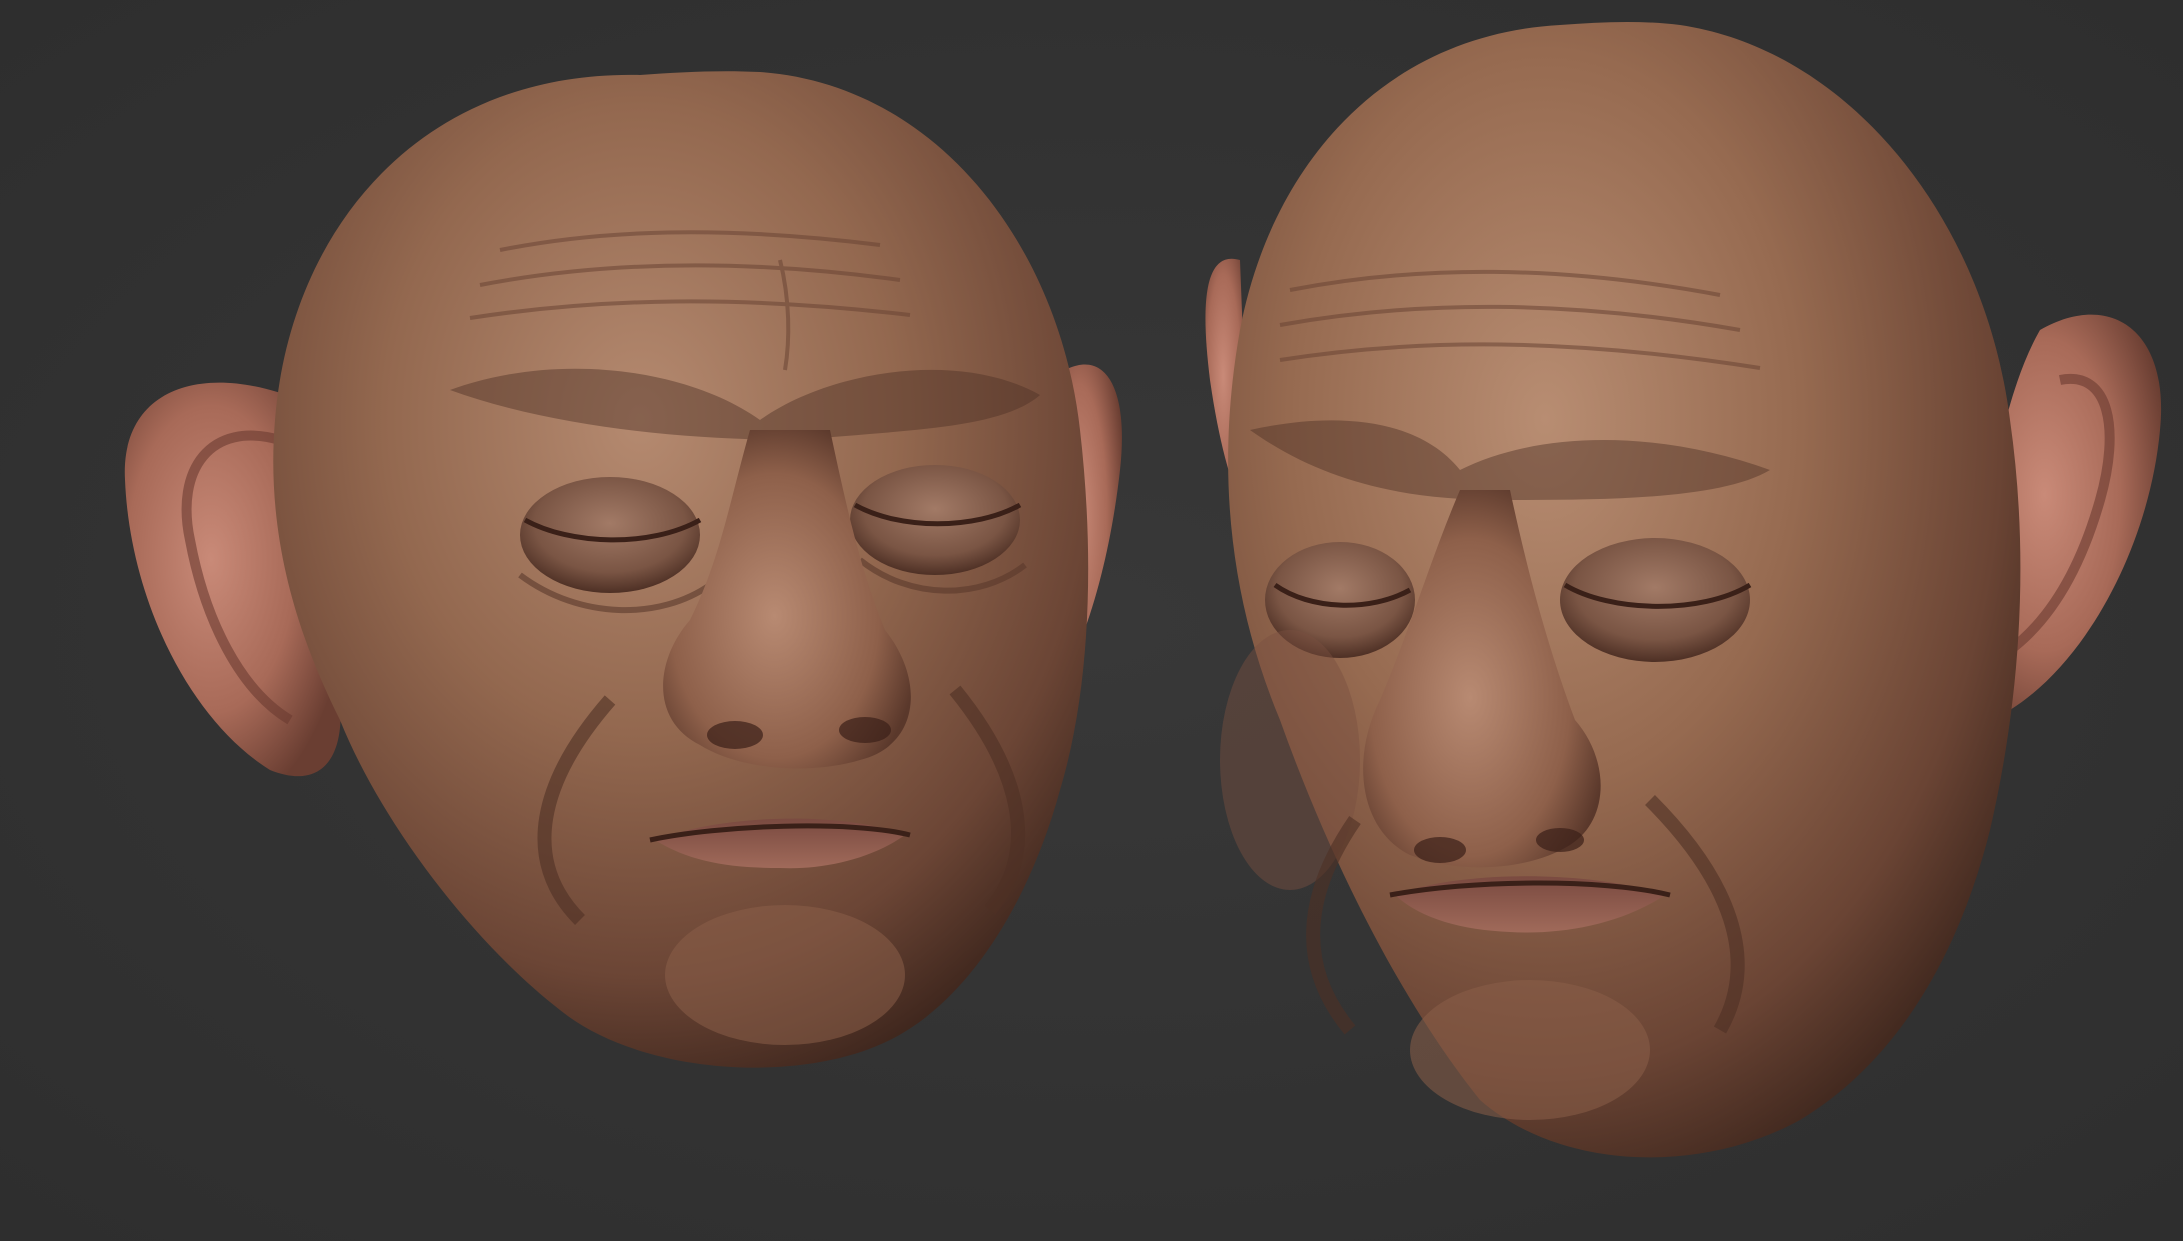  I want to click on left-eye-closed, so click(610, 535).